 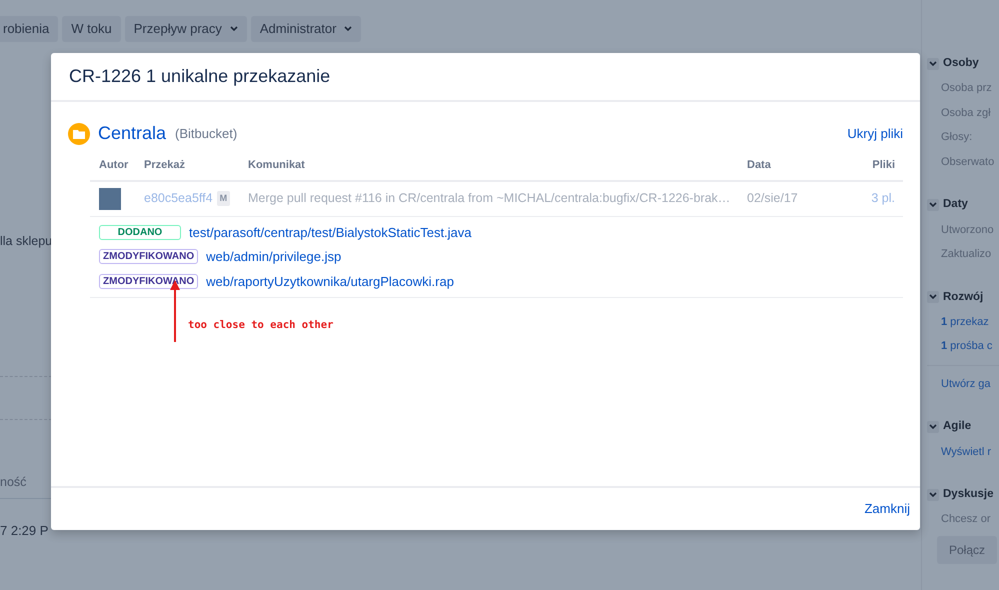 I want to click on field-label: Głosy:, so click(x=957, y=138).